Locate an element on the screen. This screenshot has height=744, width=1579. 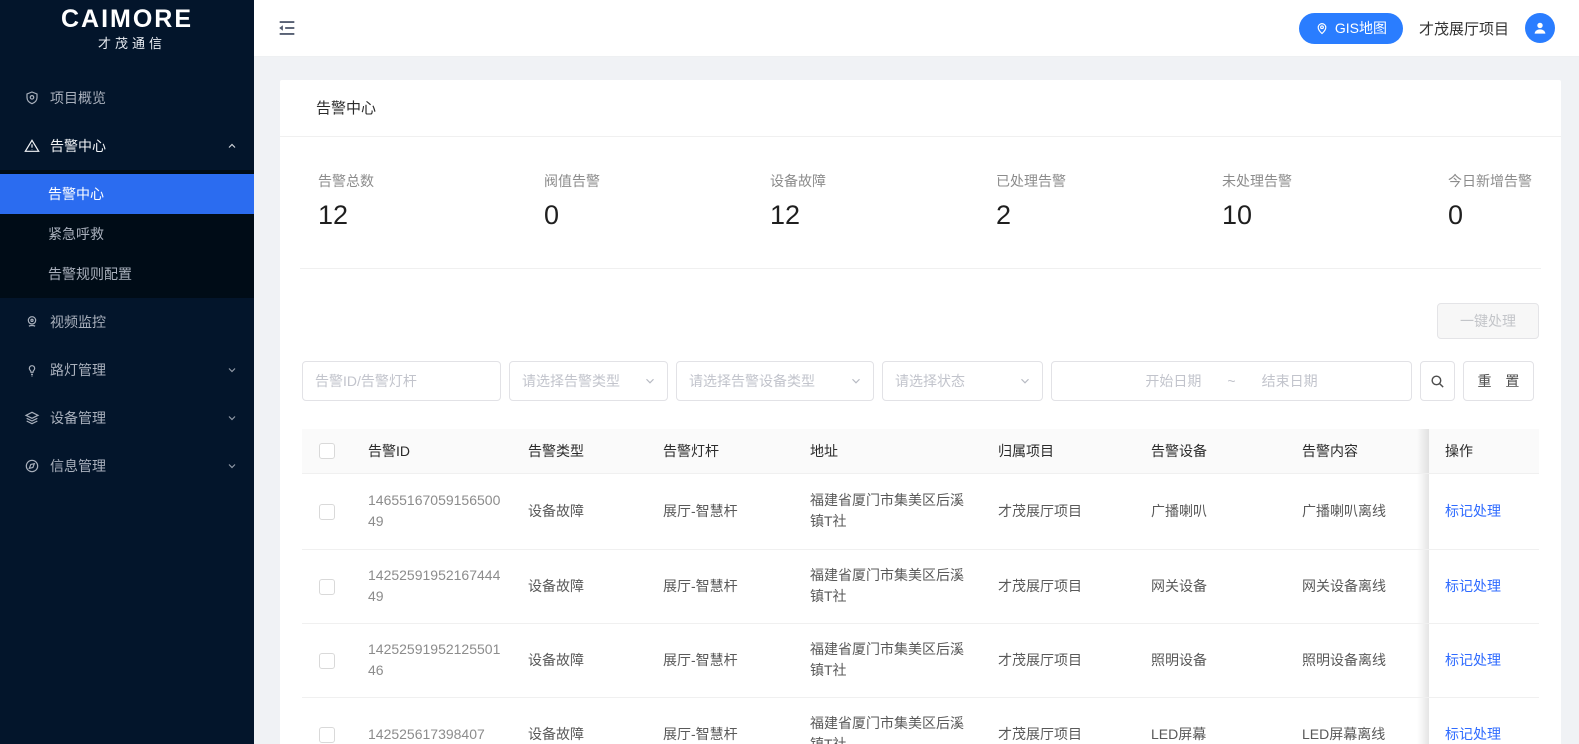
stat-total-alarms: 告警总数 12 is located at coordinates (346, 201).